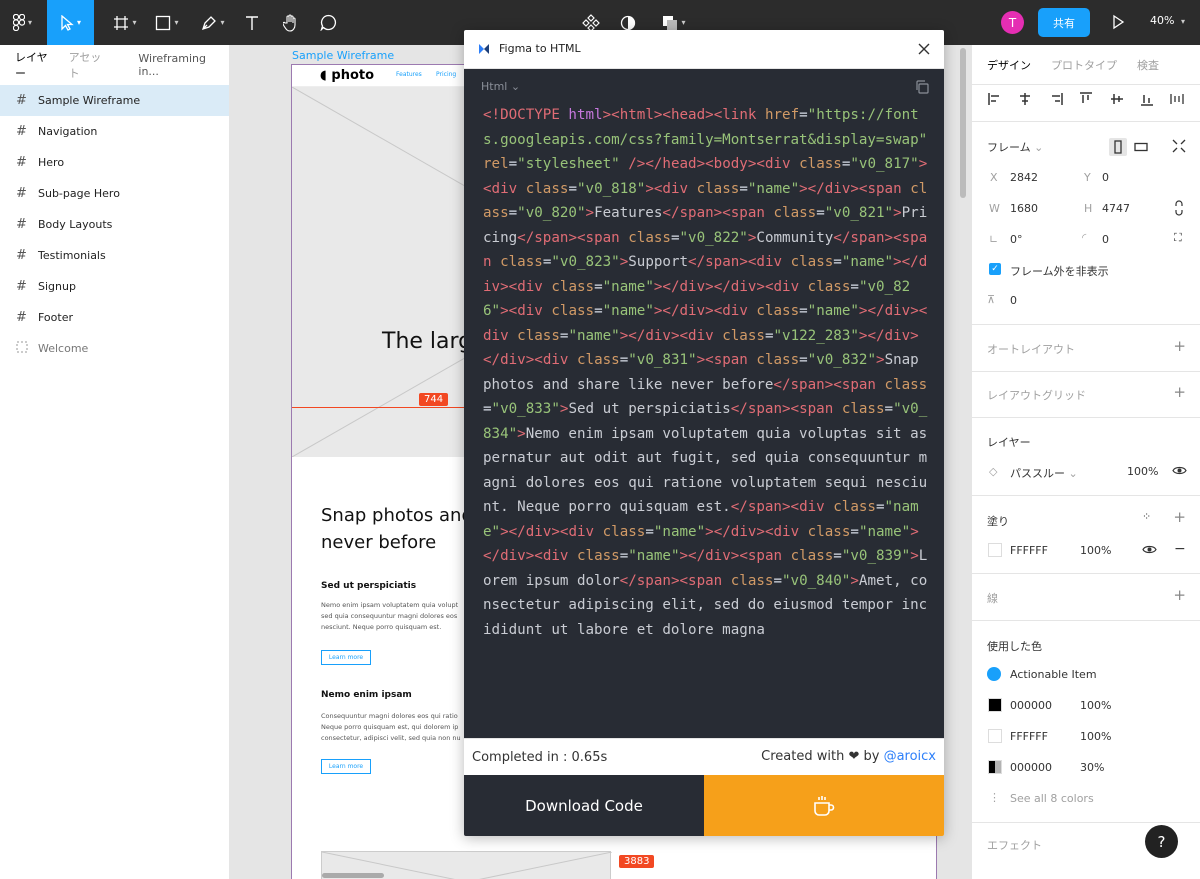  What do you see at coordinates (995, 550) in the screenshot?
I see `fill-color-swatch` at bounding box center [995, 550].